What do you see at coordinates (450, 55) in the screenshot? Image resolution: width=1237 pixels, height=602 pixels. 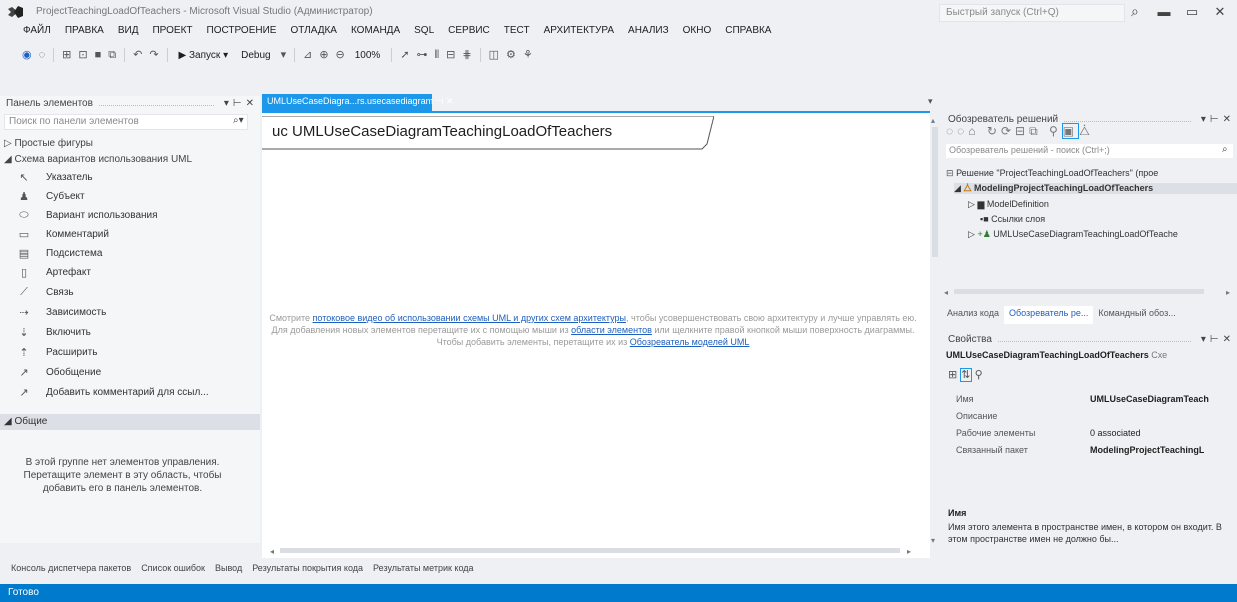 I see `grid-icon: ⊟` at bounding box center [450, 55].